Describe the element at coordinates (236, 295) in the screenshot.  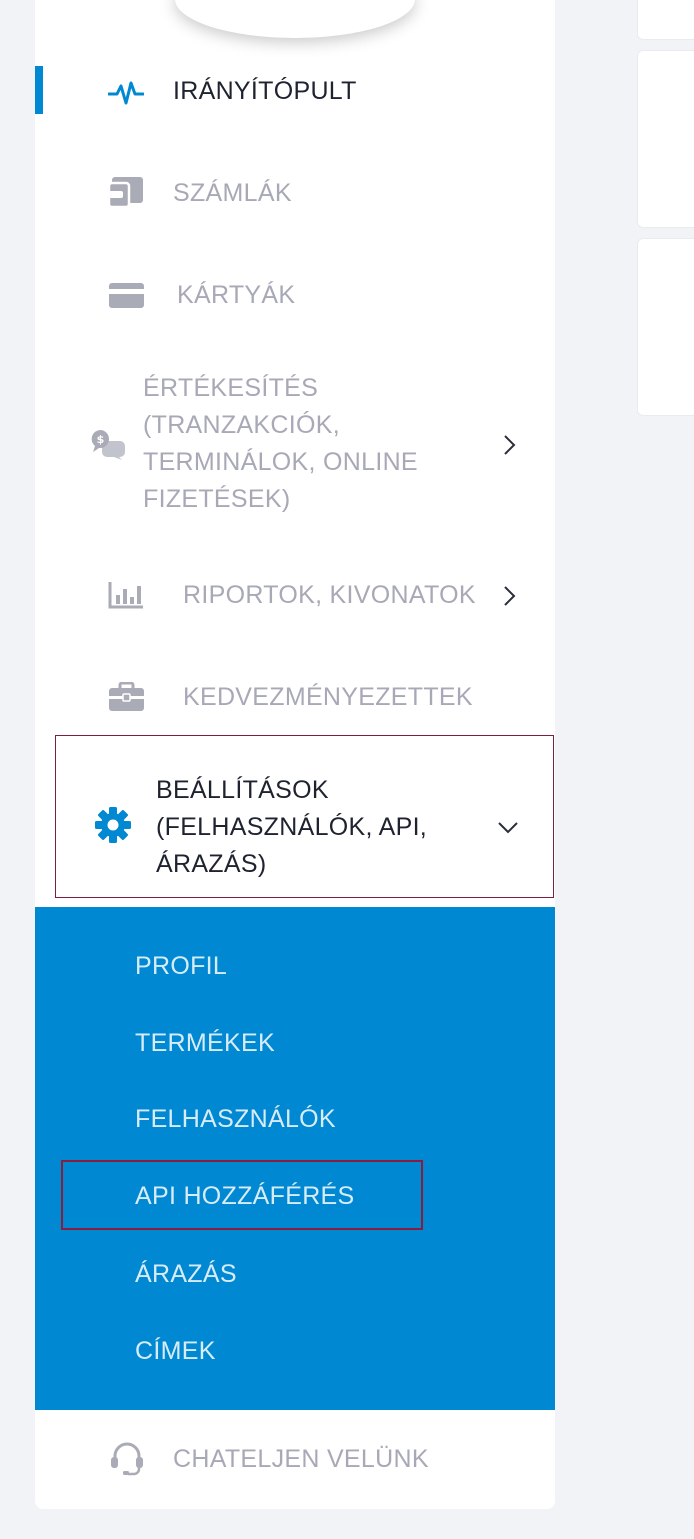
I see `sidebar-item-label: KÁRTYÁK` at that location.